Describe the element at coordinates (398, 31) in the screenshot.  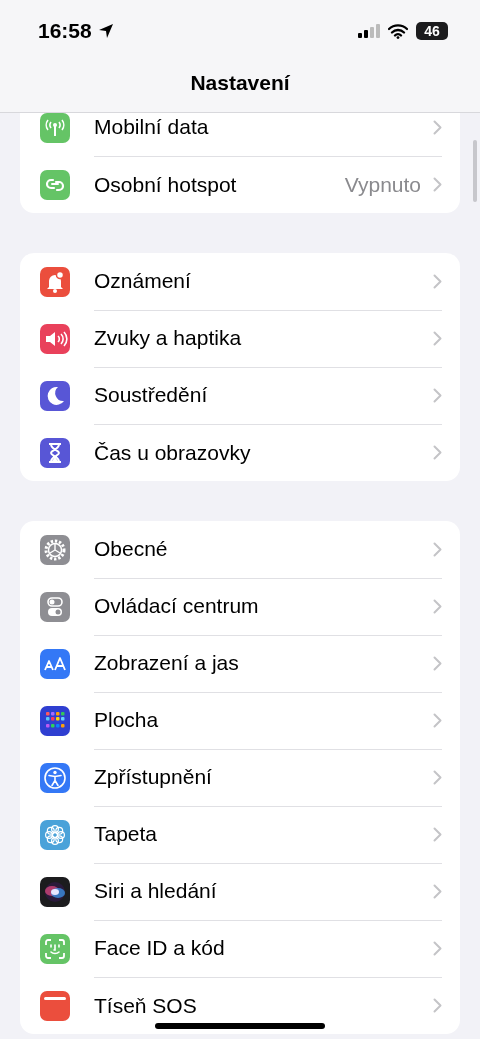
I see `wifi-icon` at that location.